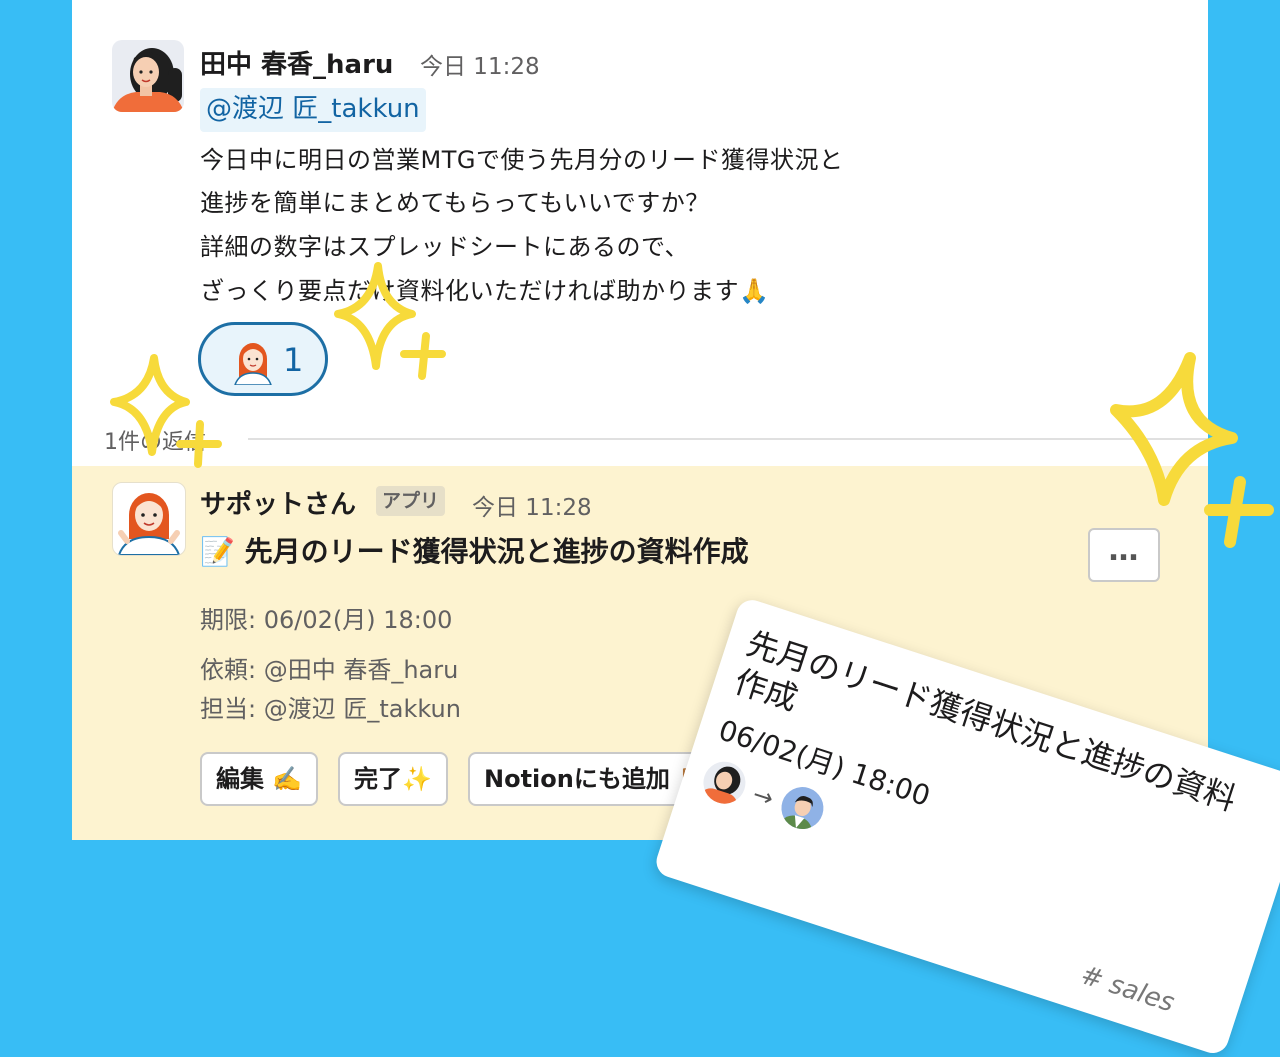  Describe the element at coordinates (724, 783) in the screenshot. I see `requester-avatar` at that location.